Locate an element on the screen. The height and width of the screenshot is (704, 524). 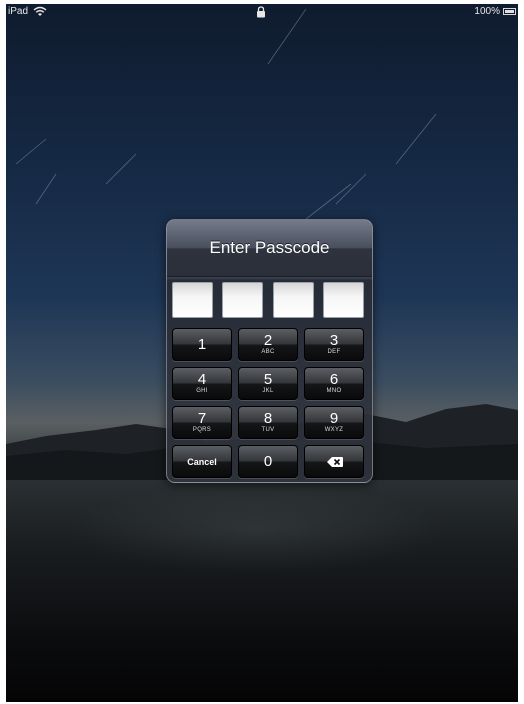
dialog-header: Enter Passcode is located at coordinates (269, 248).